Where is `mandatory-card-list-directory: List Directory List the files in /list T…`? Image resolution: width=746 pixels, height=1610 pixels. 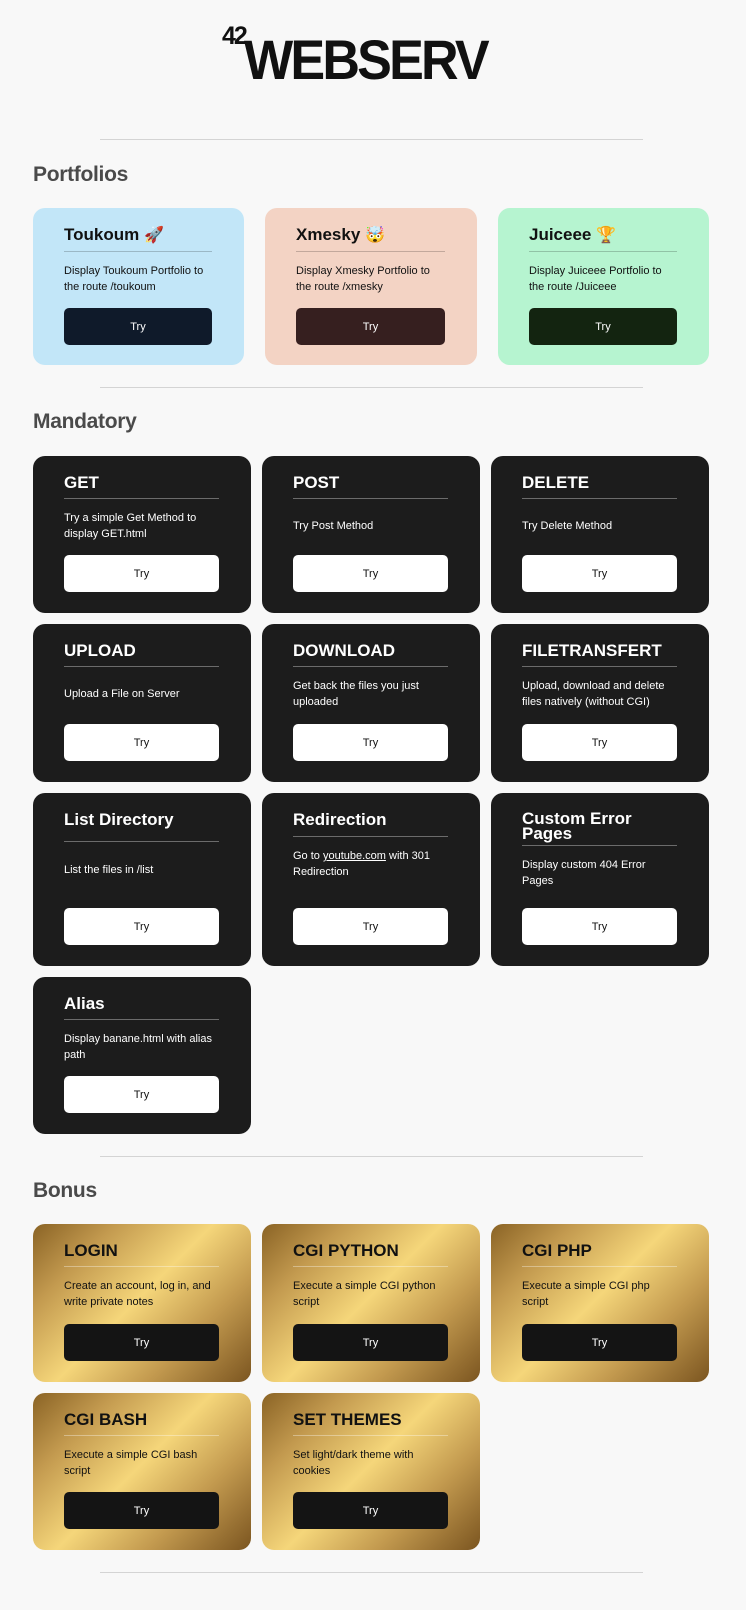
mandatory-card-list-directory: List Directory List the files in /list T… is located at coordinates (142, 879).